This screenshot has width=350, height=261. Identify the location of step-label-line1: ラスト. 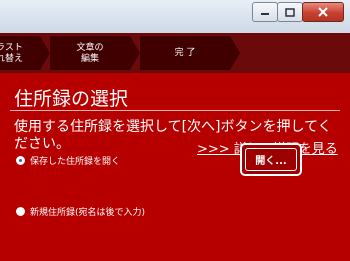
(11, 48).